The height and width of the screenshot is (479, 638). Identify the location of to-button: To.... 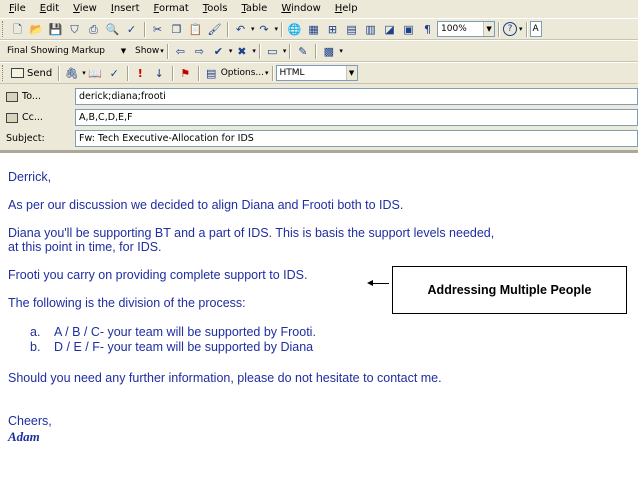
(36, 96).